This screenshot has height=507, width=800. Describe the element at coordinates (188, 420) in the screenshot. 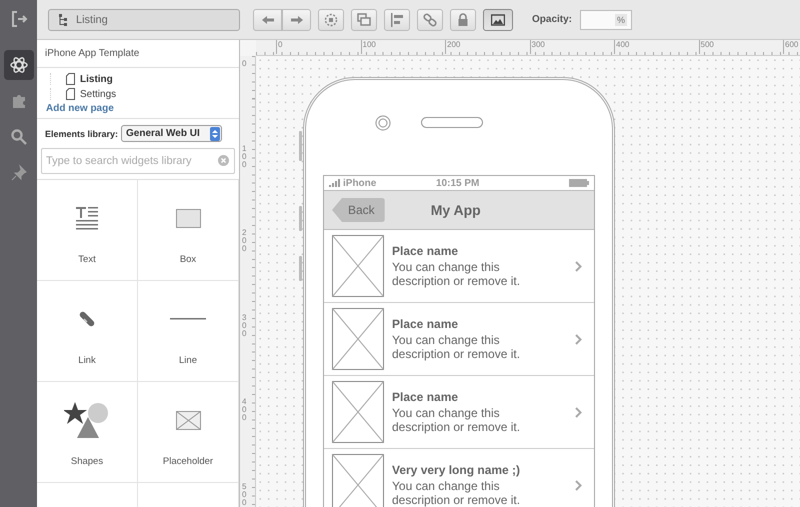

I see `image-placeholder-icon` at that location.